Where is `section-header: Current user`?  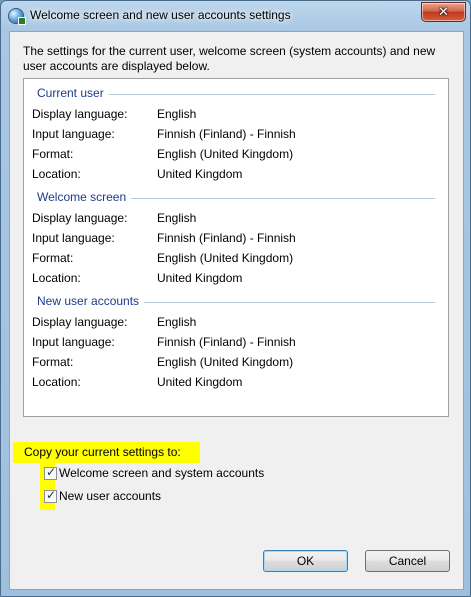
section-header: Current user is located at coordinates (236, 94).